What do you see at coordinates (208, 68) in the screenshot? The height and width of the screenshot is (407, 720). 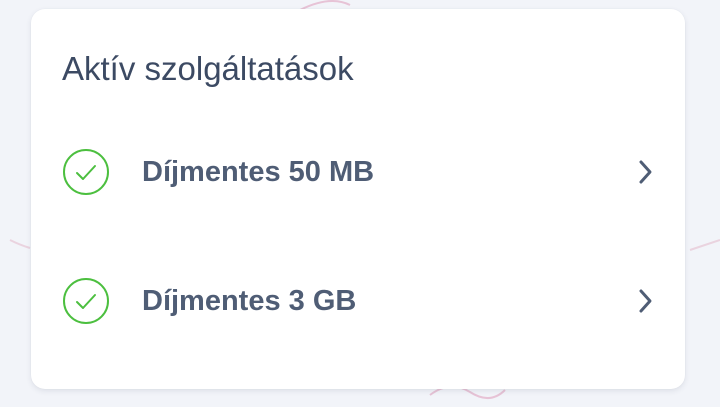 I see `card-title: Aktív szolgáltatások` at bounding box center [208, 68].